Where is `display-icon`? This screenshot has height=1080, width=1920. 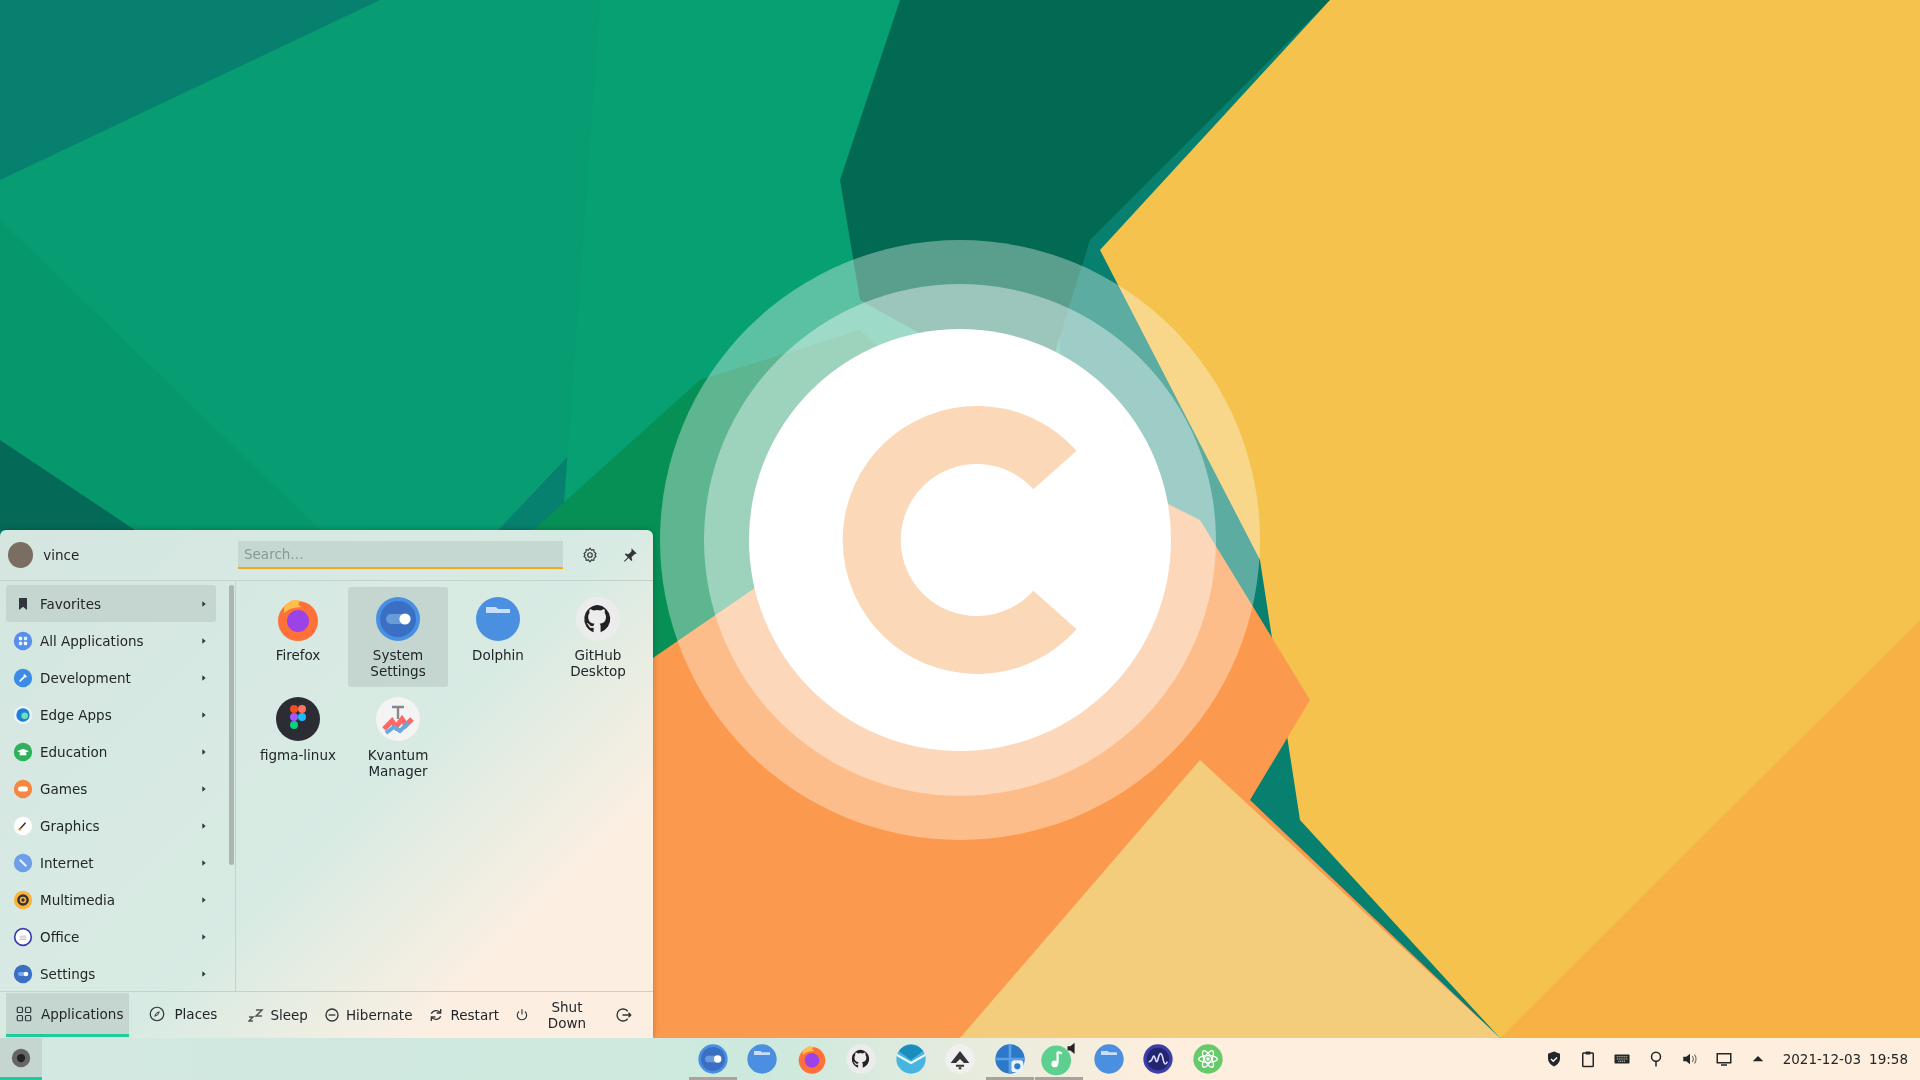 display-icon is located at coordinates (1723, 1059).